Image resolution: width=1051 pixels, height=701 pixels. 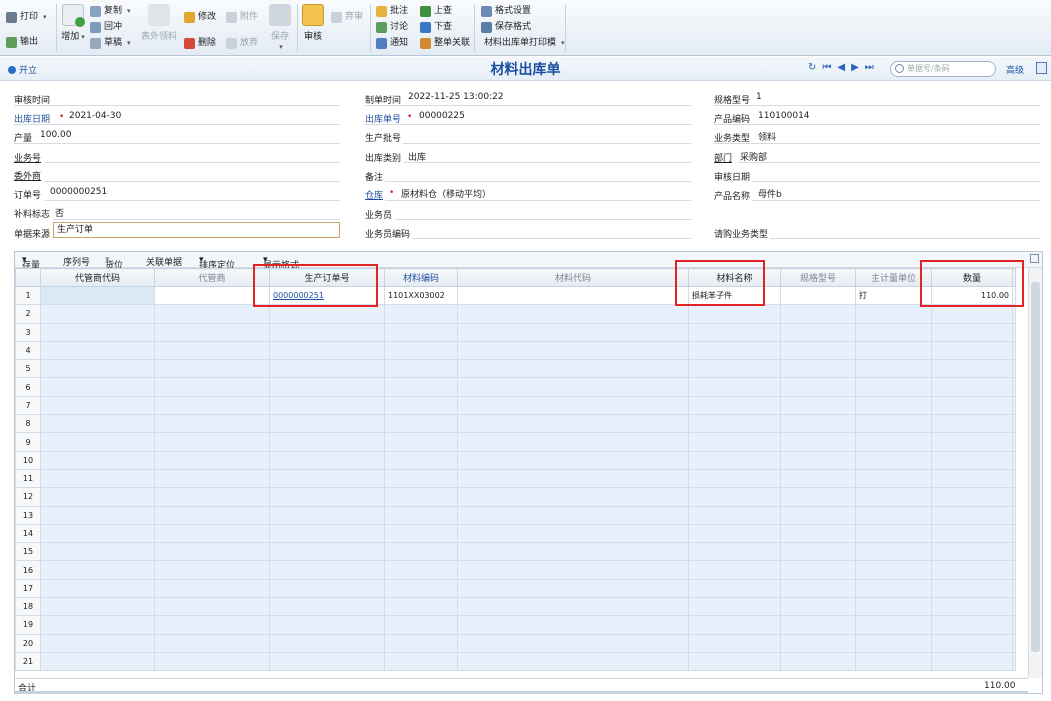 I want to click on draft-button: 草稿 ▾, so click(x=110, y=43).